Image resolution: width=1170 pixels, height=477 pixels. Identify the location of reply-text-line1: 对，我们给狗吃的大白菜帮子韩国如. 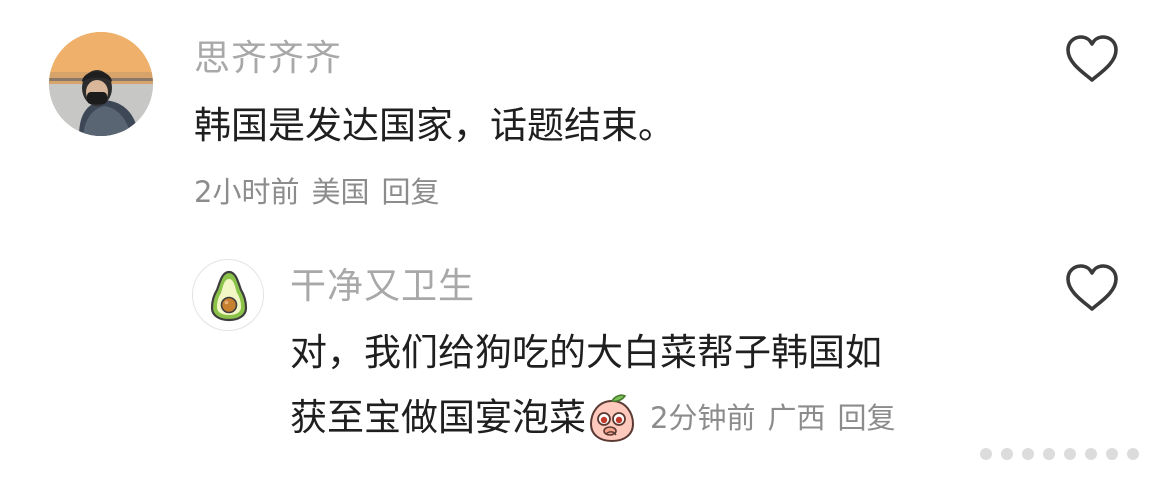
(586, 352).